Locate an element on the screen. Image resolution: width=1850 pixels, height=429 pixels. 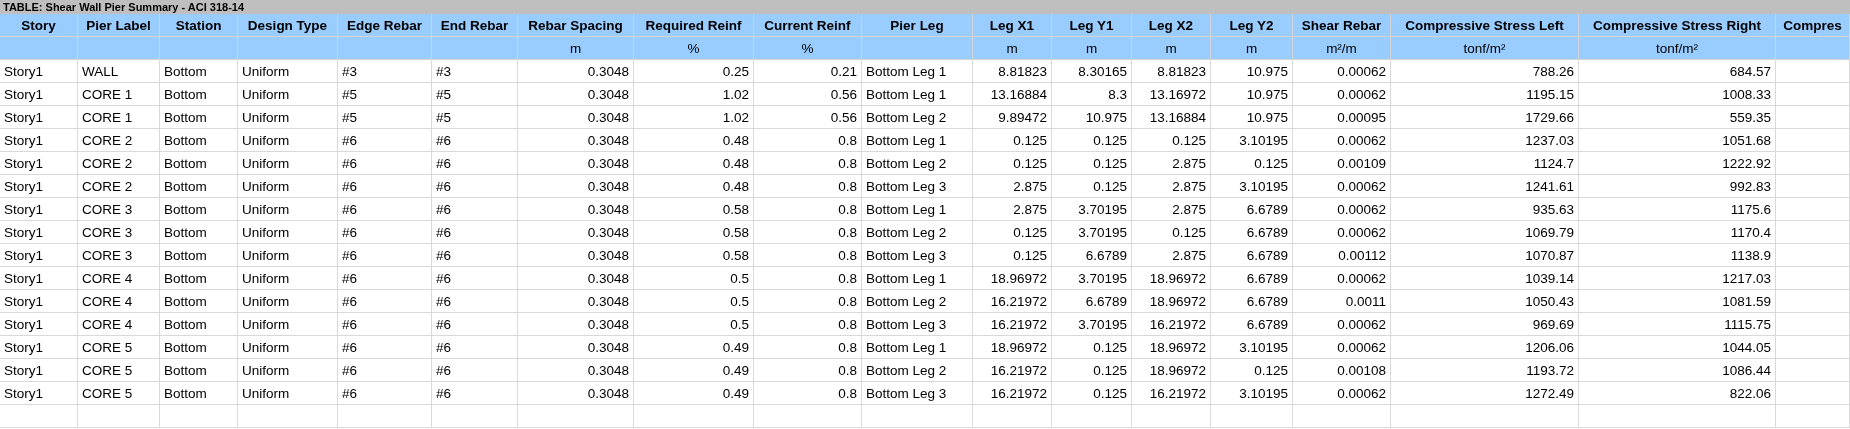
table-cell: CORE 3 is located at coordinates (119, 209).